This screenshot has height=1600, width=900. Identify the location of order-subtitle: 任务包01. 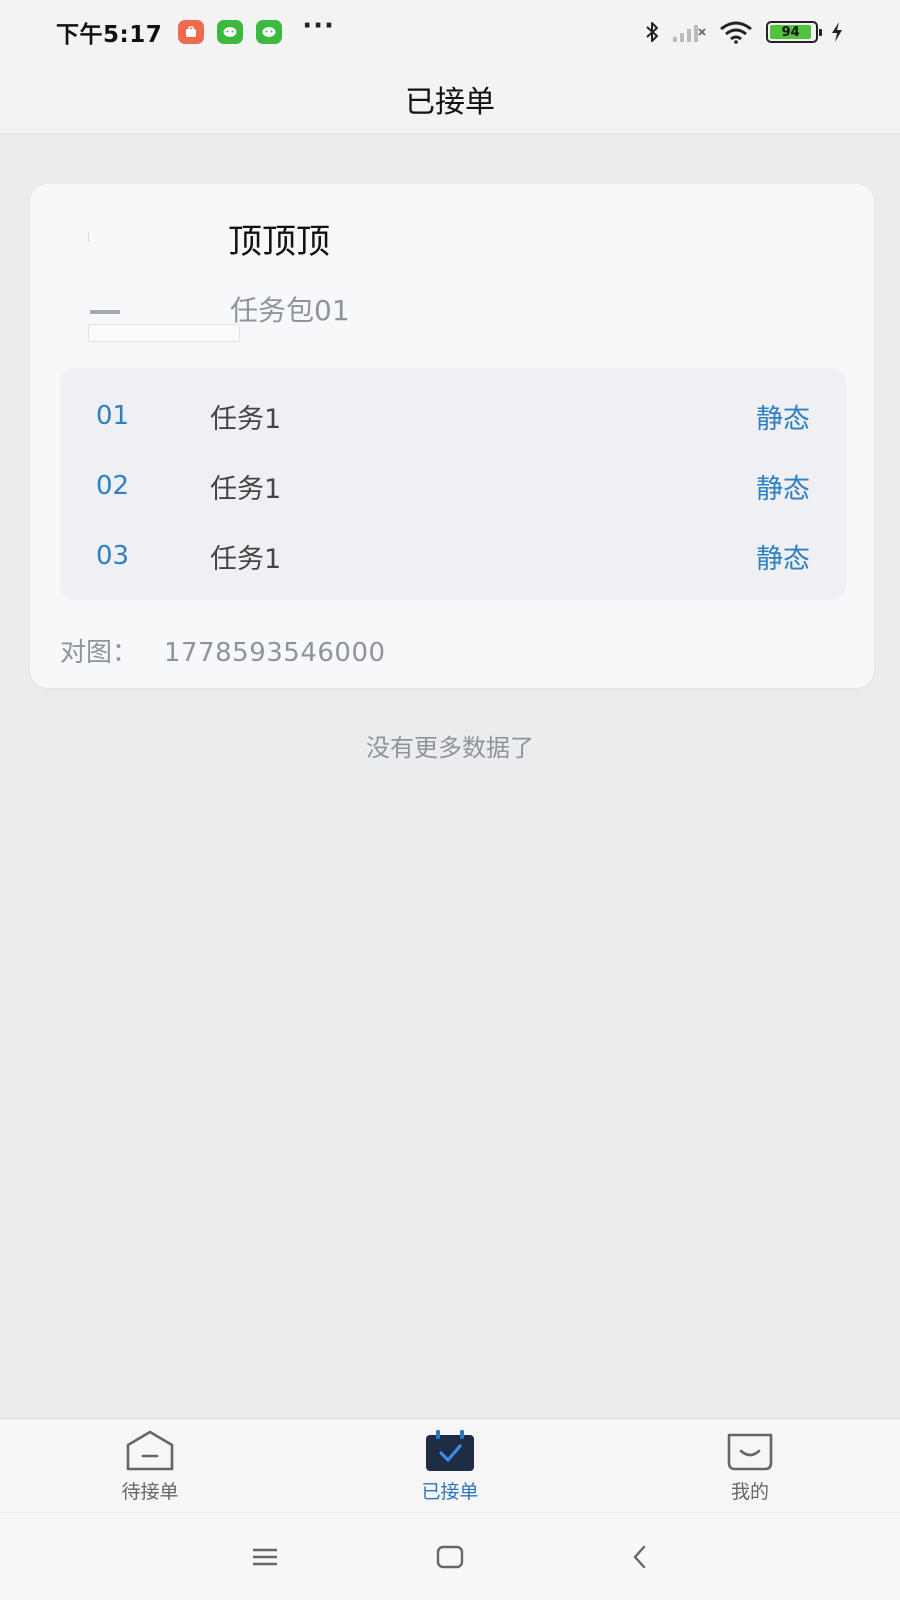
(290, 310).